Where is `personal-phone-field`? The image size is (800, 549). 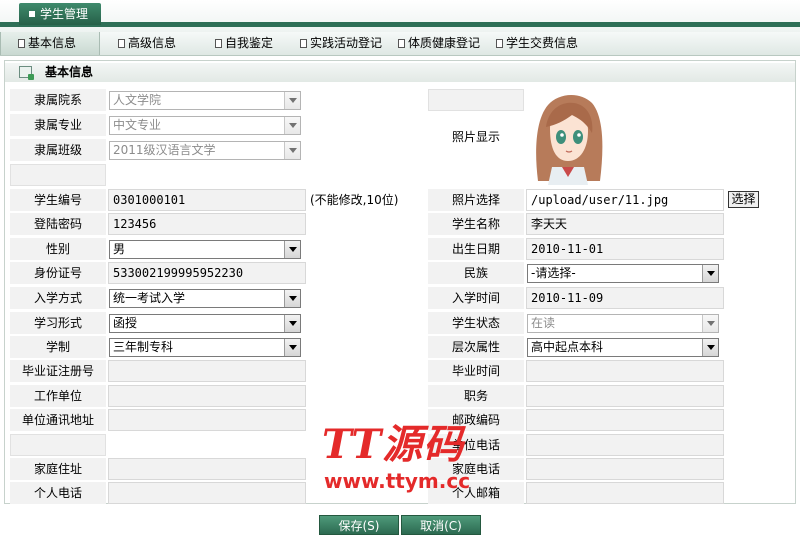 personal-phone-field is located at coordinates (207, 493).